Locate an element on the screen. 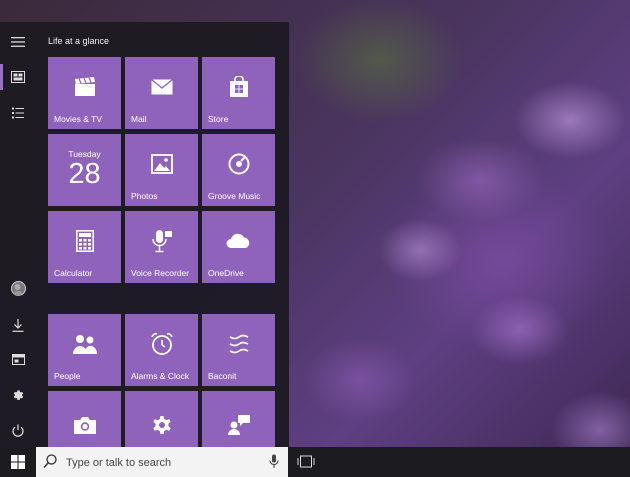  file-explorer-icon is located at coordinates (18, 359).